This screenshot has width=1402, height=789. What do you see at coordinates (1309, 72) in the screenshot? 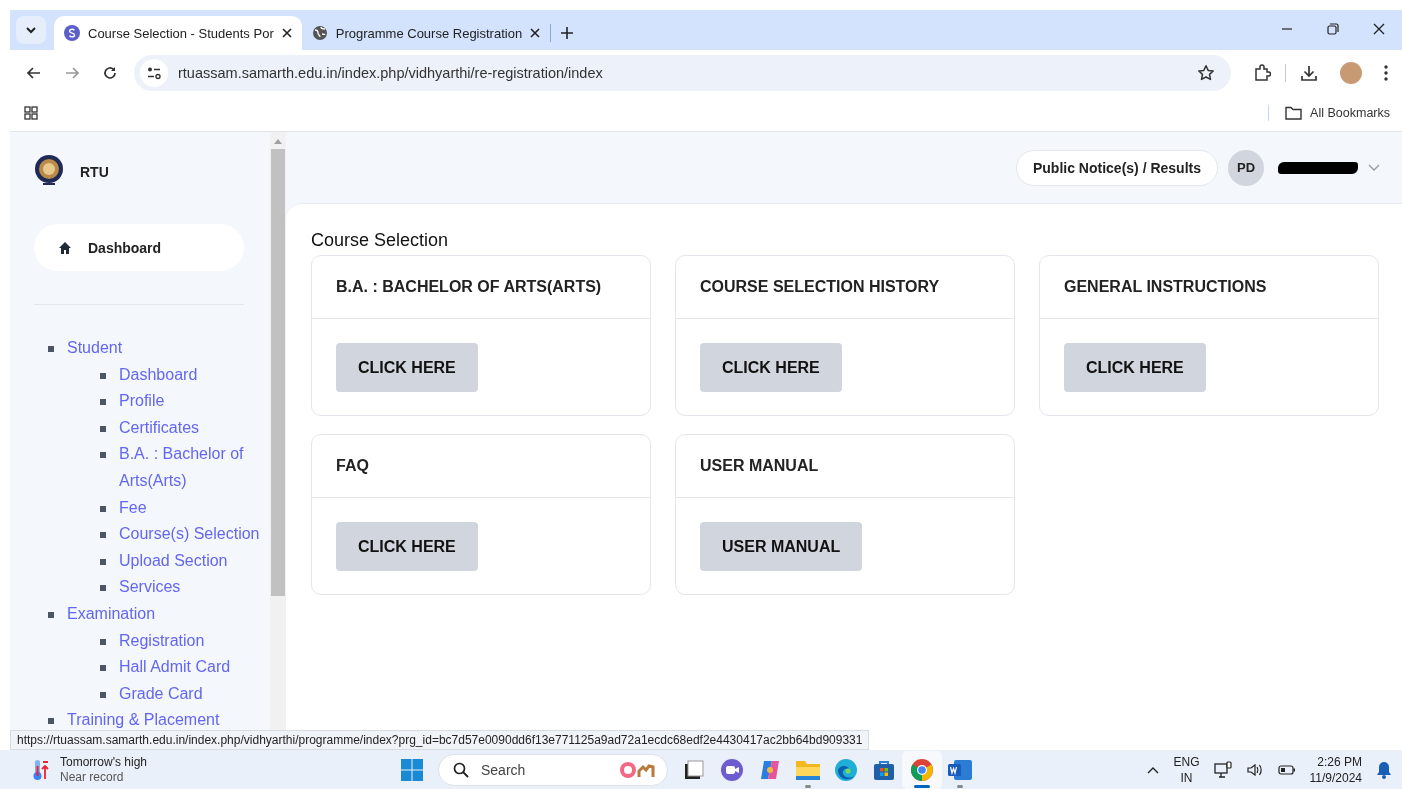
I see `download-icon` at bounding box center [1309, 72].